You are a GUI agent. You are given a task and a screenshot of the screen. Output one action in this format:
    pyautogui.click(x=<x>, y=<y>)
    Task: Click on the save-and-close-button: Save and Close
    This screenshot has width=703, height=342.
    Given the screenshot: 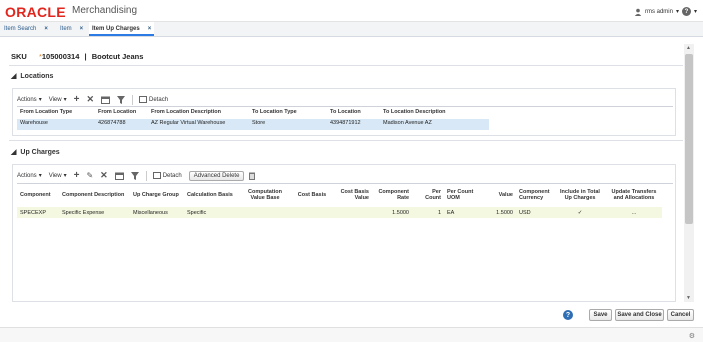 What is the action you would take?
    pyautogui.click(x=639, y=315)
    